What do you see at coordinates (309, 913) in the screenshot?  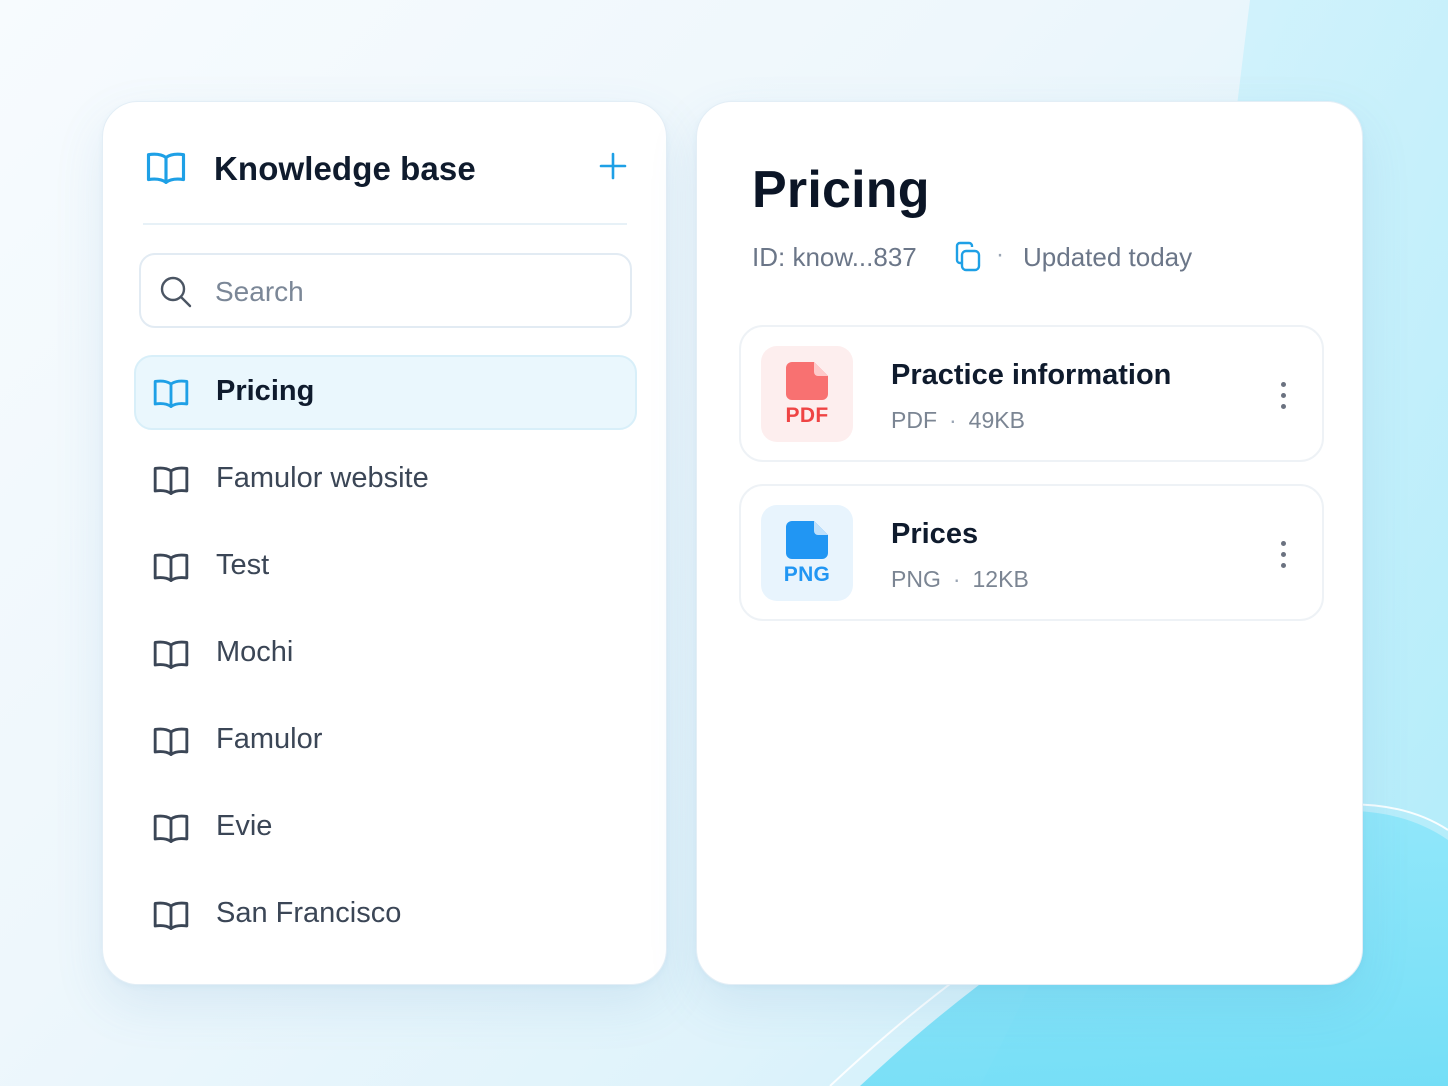 I see `sidebar-item-label: San Francisco` at bounding box center [309, 913].